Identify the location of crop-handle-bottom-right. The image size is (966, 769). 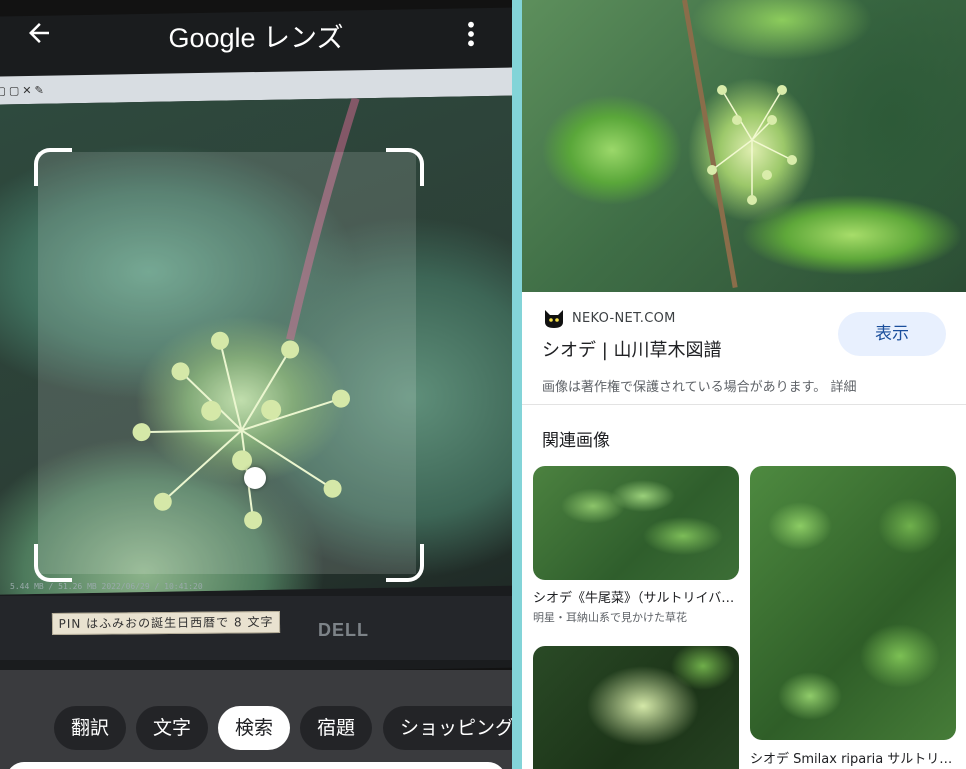
(405, 563).